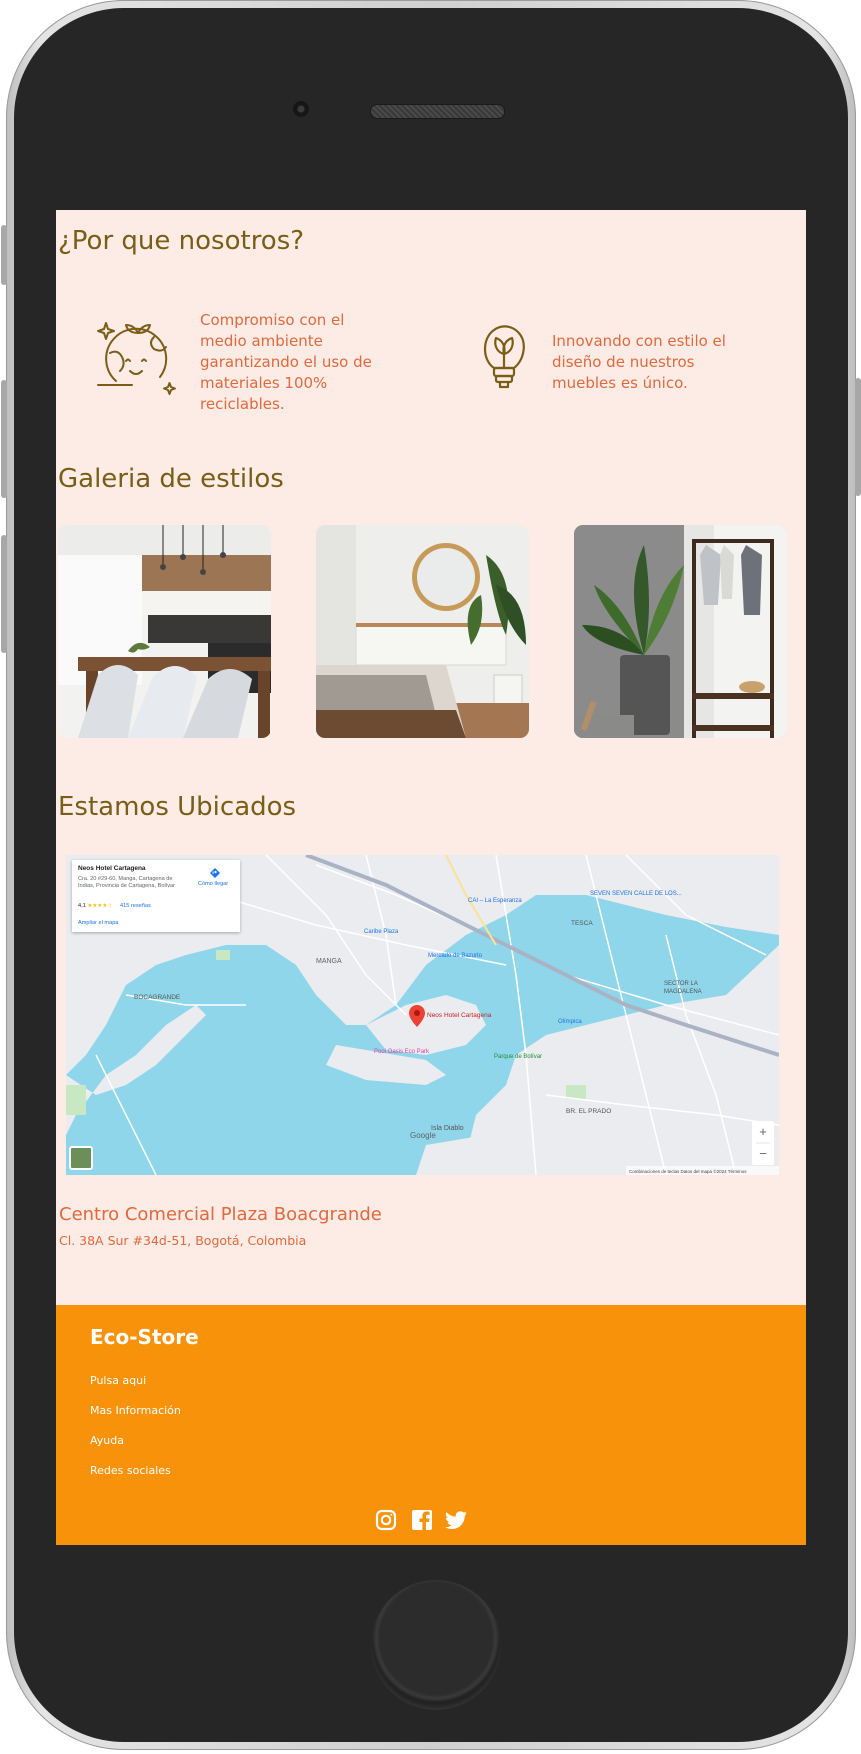  Describe the element at coordinates (495, 901) in the screenshot. I see `svg-text: CAI – La Esperanza` at that location.